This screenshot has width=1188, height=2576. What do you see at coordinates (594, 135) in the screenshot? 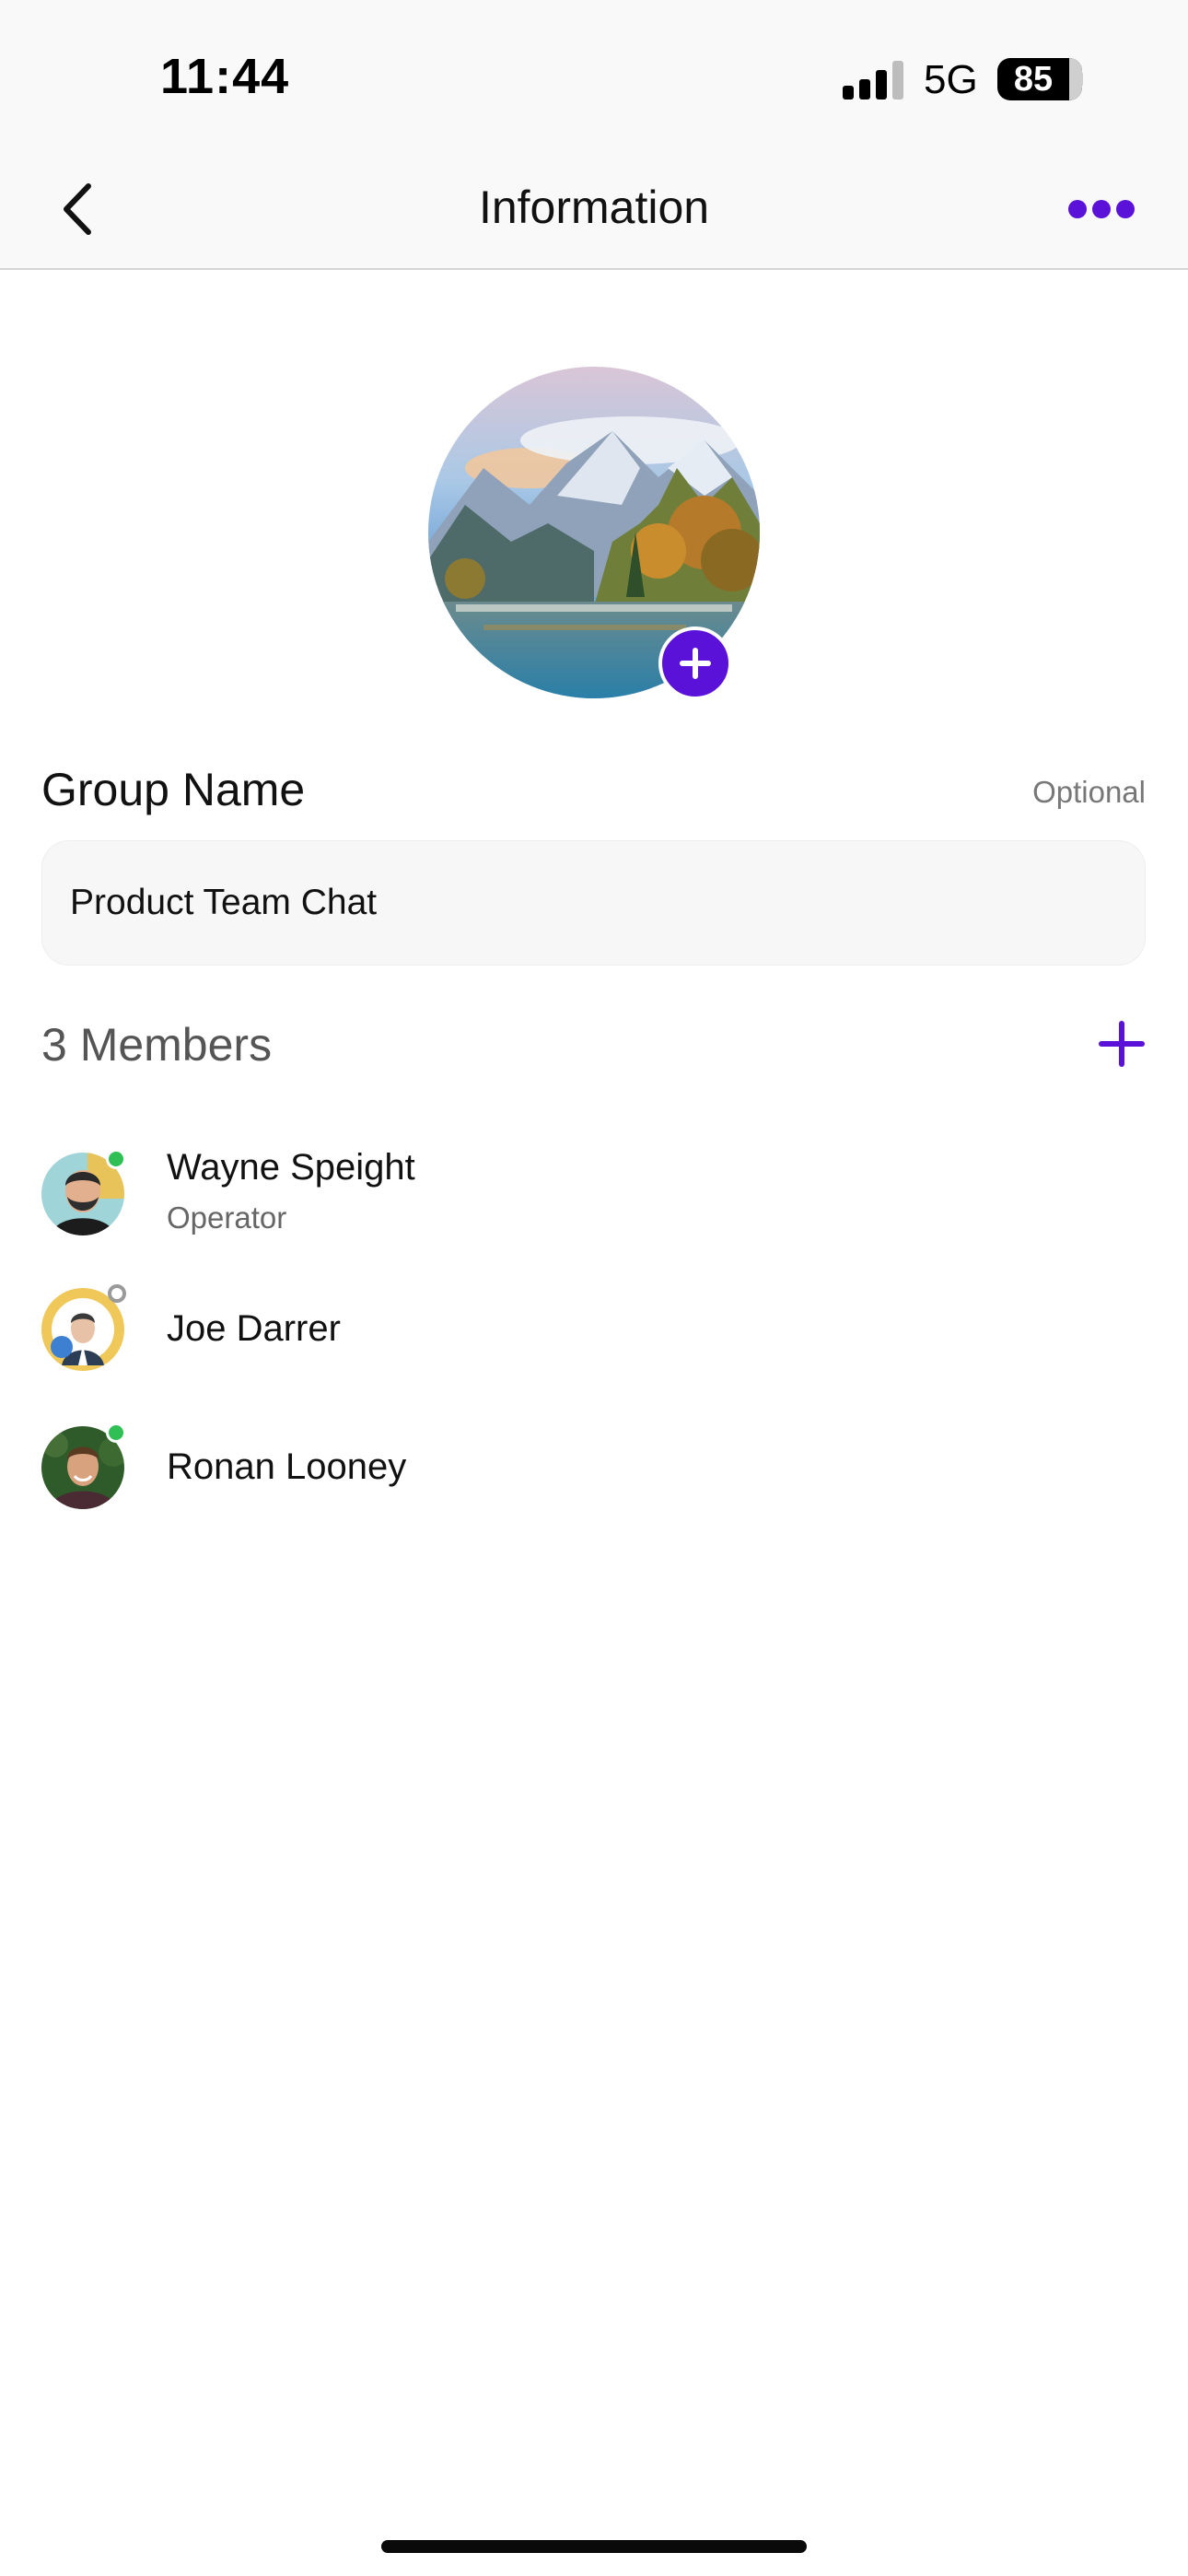
I see `top-bar: 11:44 5G 85 Information` at bounding box center [594, 135].